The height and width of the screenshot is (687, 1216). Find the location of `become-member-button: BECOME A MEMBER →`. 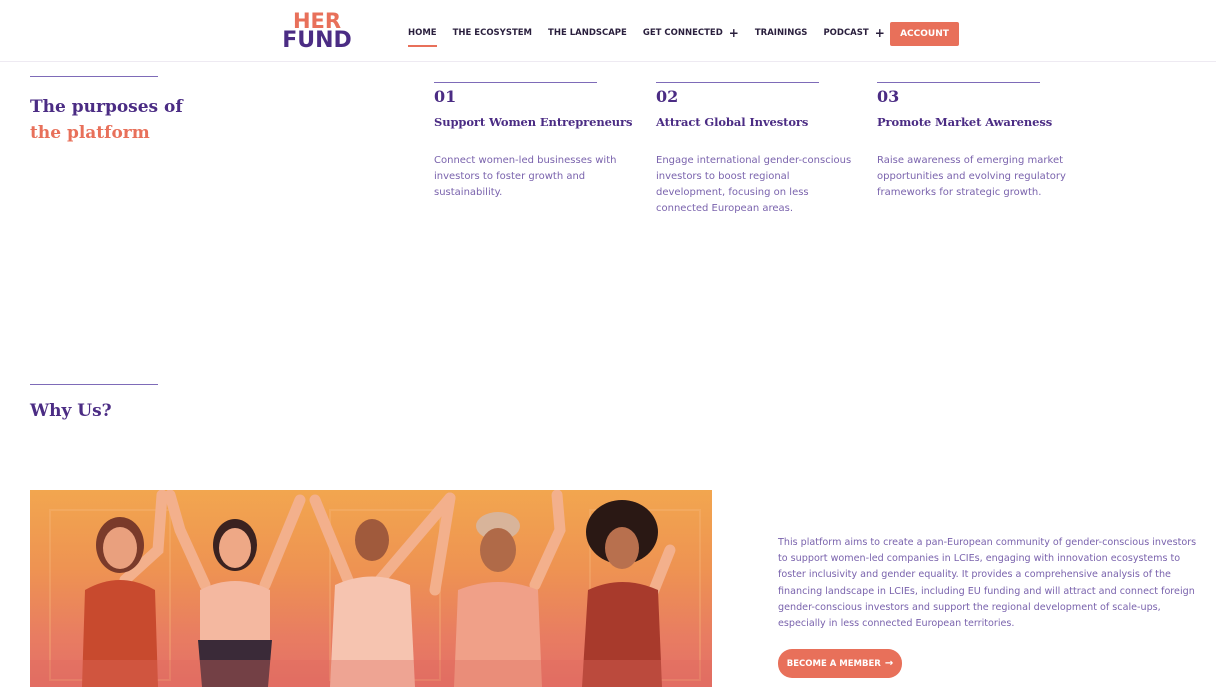

become-member-button: BECOME A MEMBER → is located at coordinates (840, 663).